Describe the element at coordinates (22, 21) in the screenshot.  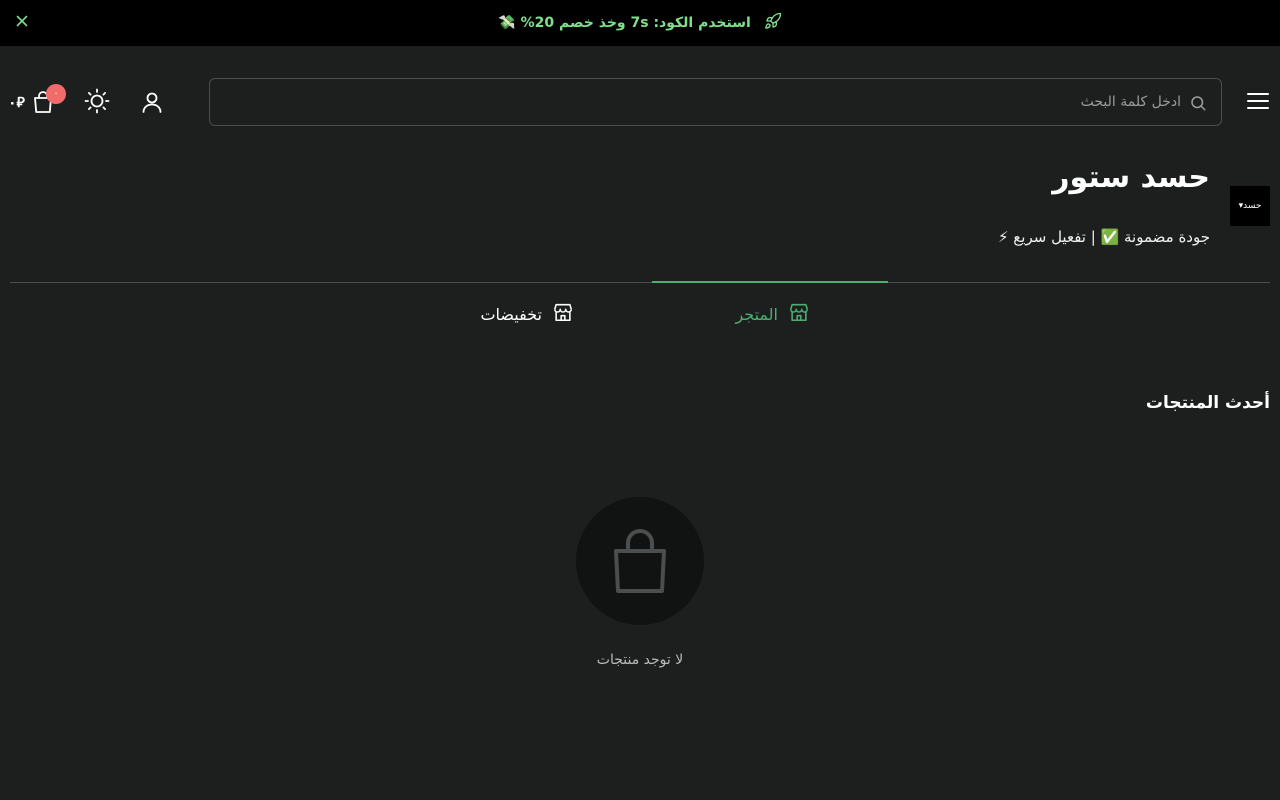
I see `close-icon` at that location.